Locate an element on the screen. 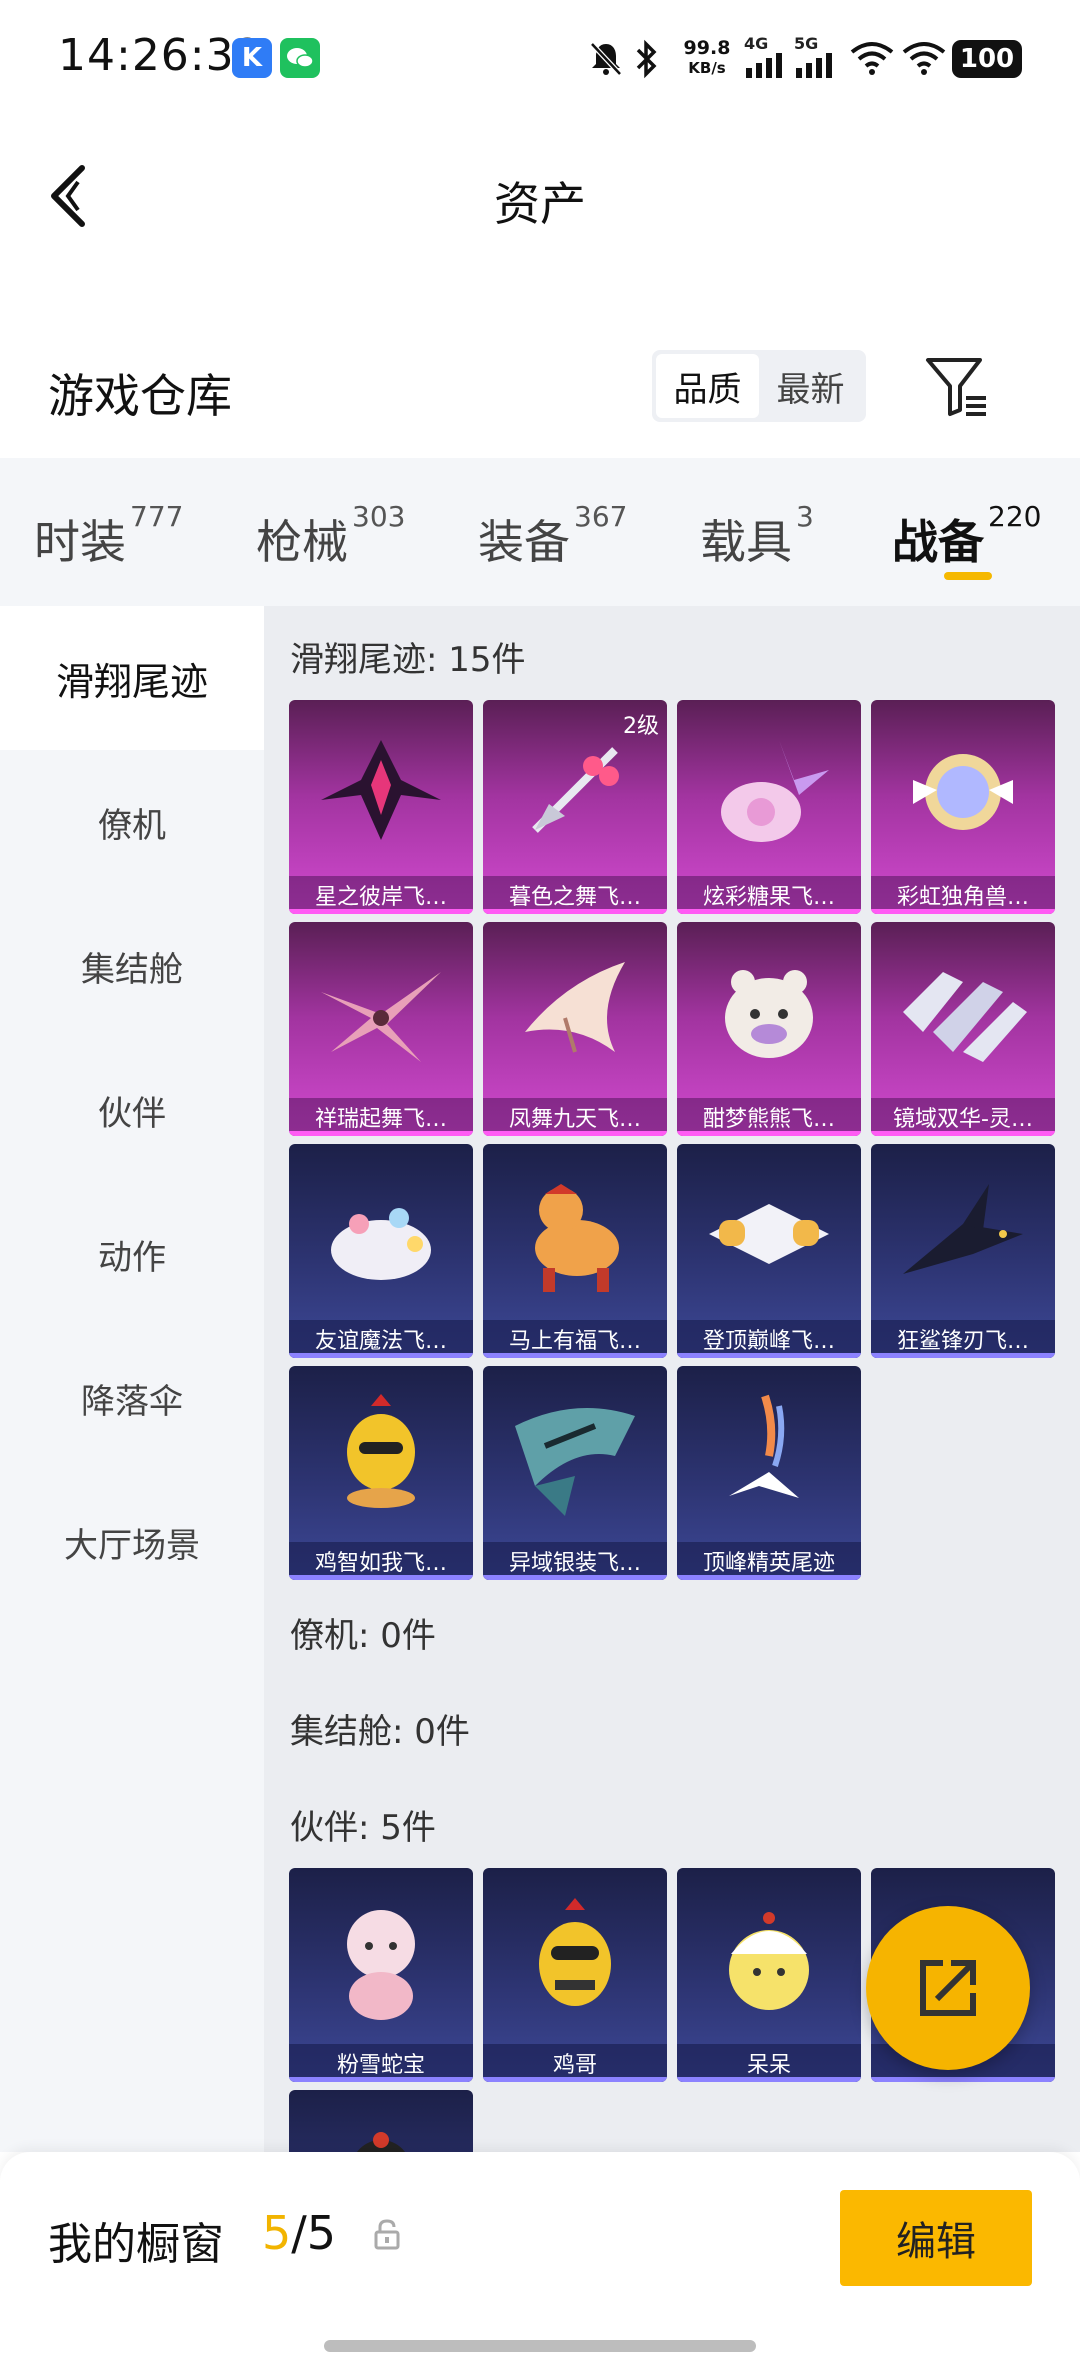 This screenshot has width=1080, height=2376. showcase-label: 我的橱窗 is located at coordinates (136, 2244).